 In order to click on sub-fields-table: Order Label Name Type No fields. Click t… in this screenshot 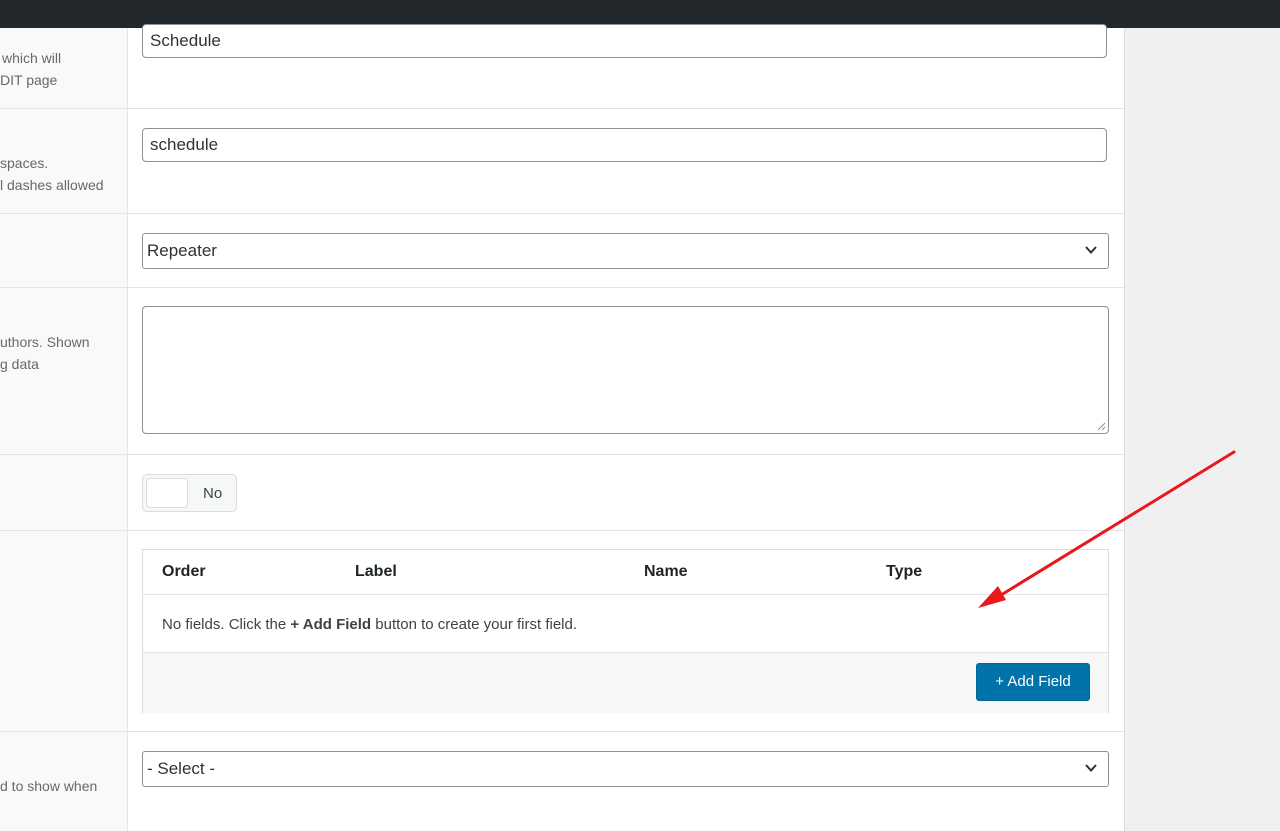, I will do `click(625, 631)`.